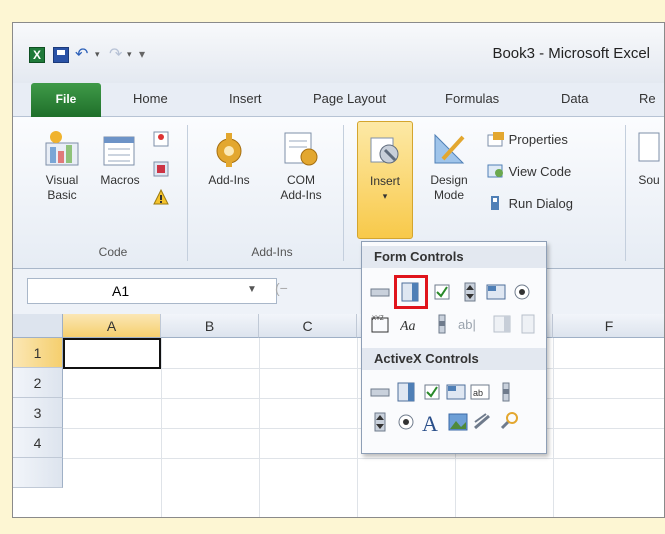  I want to click on macro-security-icon, so click(161, 197).